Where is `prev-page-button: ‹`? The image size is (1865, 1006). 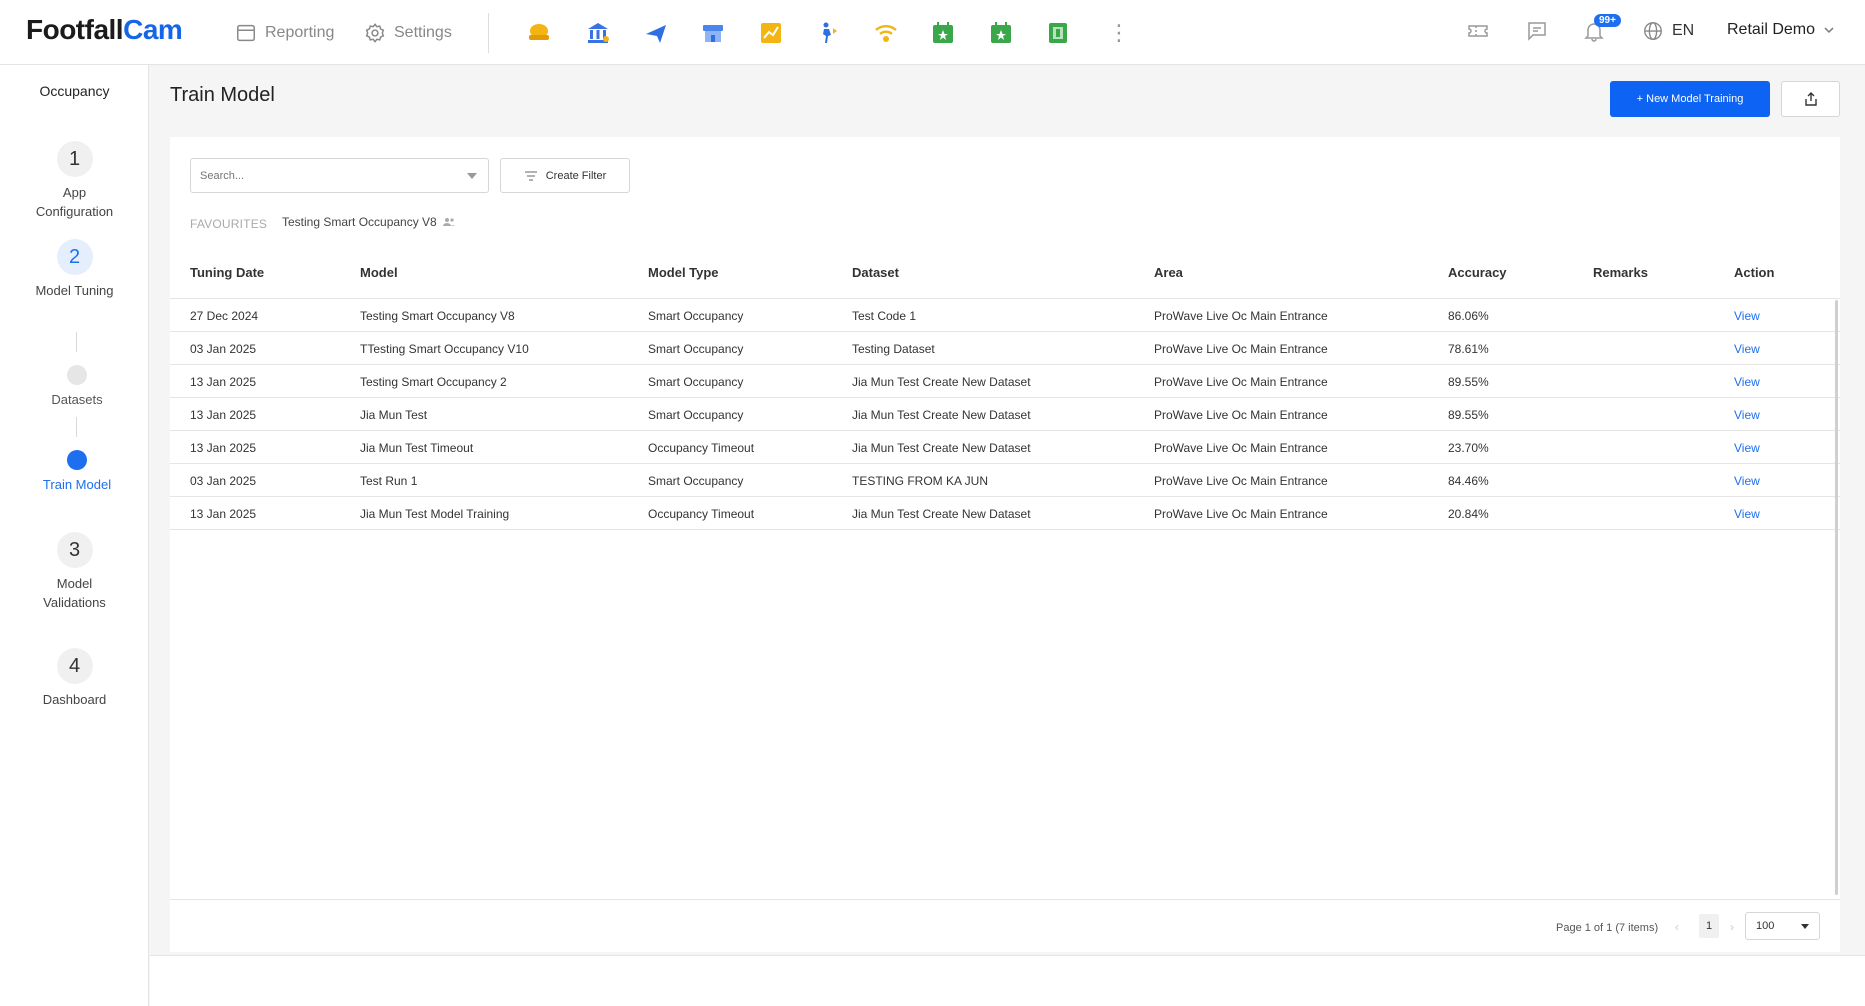
prev-page-button: ‹ is located at coordinates (1677, 927).